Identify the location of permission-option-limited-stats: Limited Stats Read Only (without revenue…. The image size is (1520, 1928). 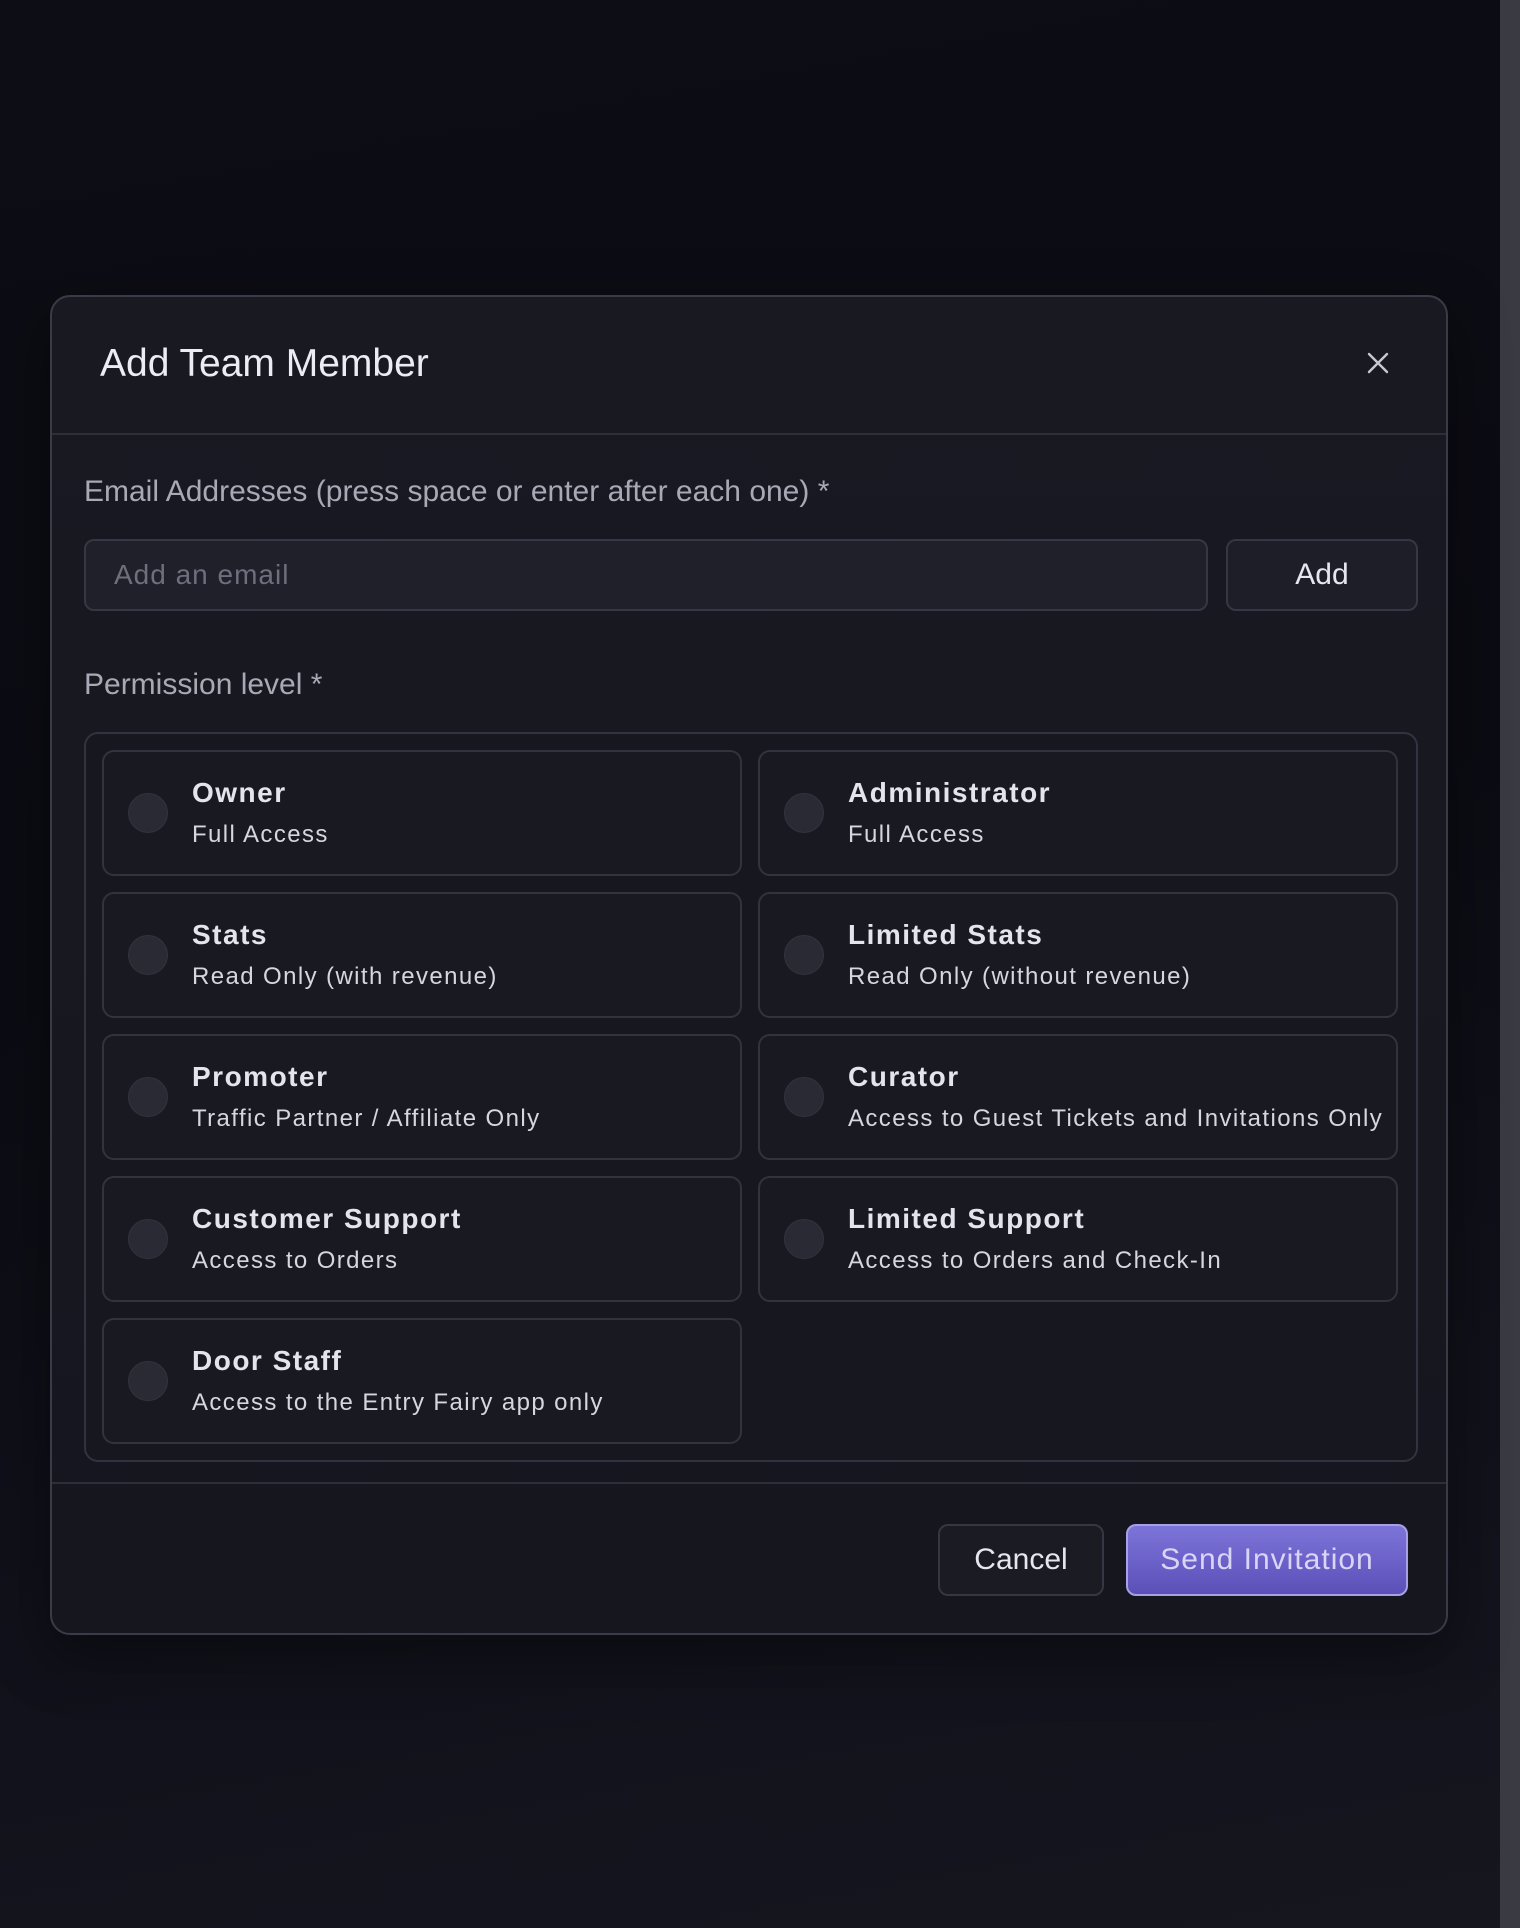
(1078, 955).